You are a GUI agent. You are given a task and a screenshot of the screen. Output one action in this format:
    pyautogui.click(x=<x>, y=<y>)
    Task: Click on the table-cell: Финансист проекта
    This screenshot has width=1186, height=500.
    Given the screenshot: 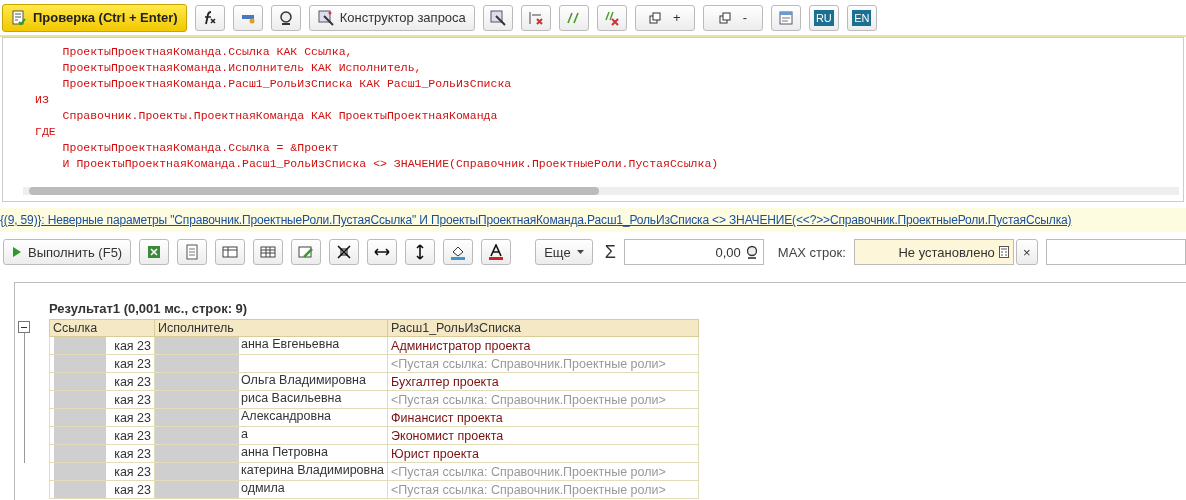 What is the action you would take?
    pyautogui.click(x=543, y=417)
    